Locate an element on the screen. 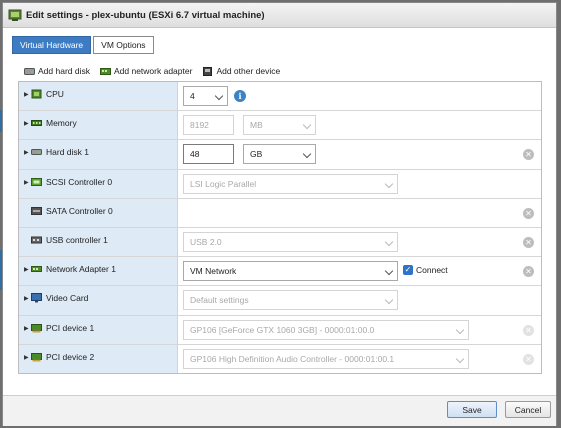  add-hard-disk-button: Add hard disk is located at coordinates (57, 71).